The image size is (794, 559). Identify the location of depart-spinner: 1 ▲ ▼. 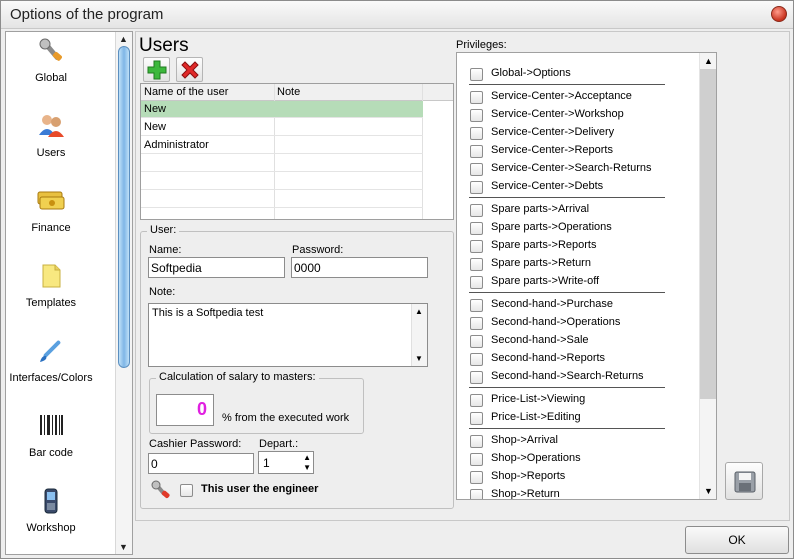
(286, 462).